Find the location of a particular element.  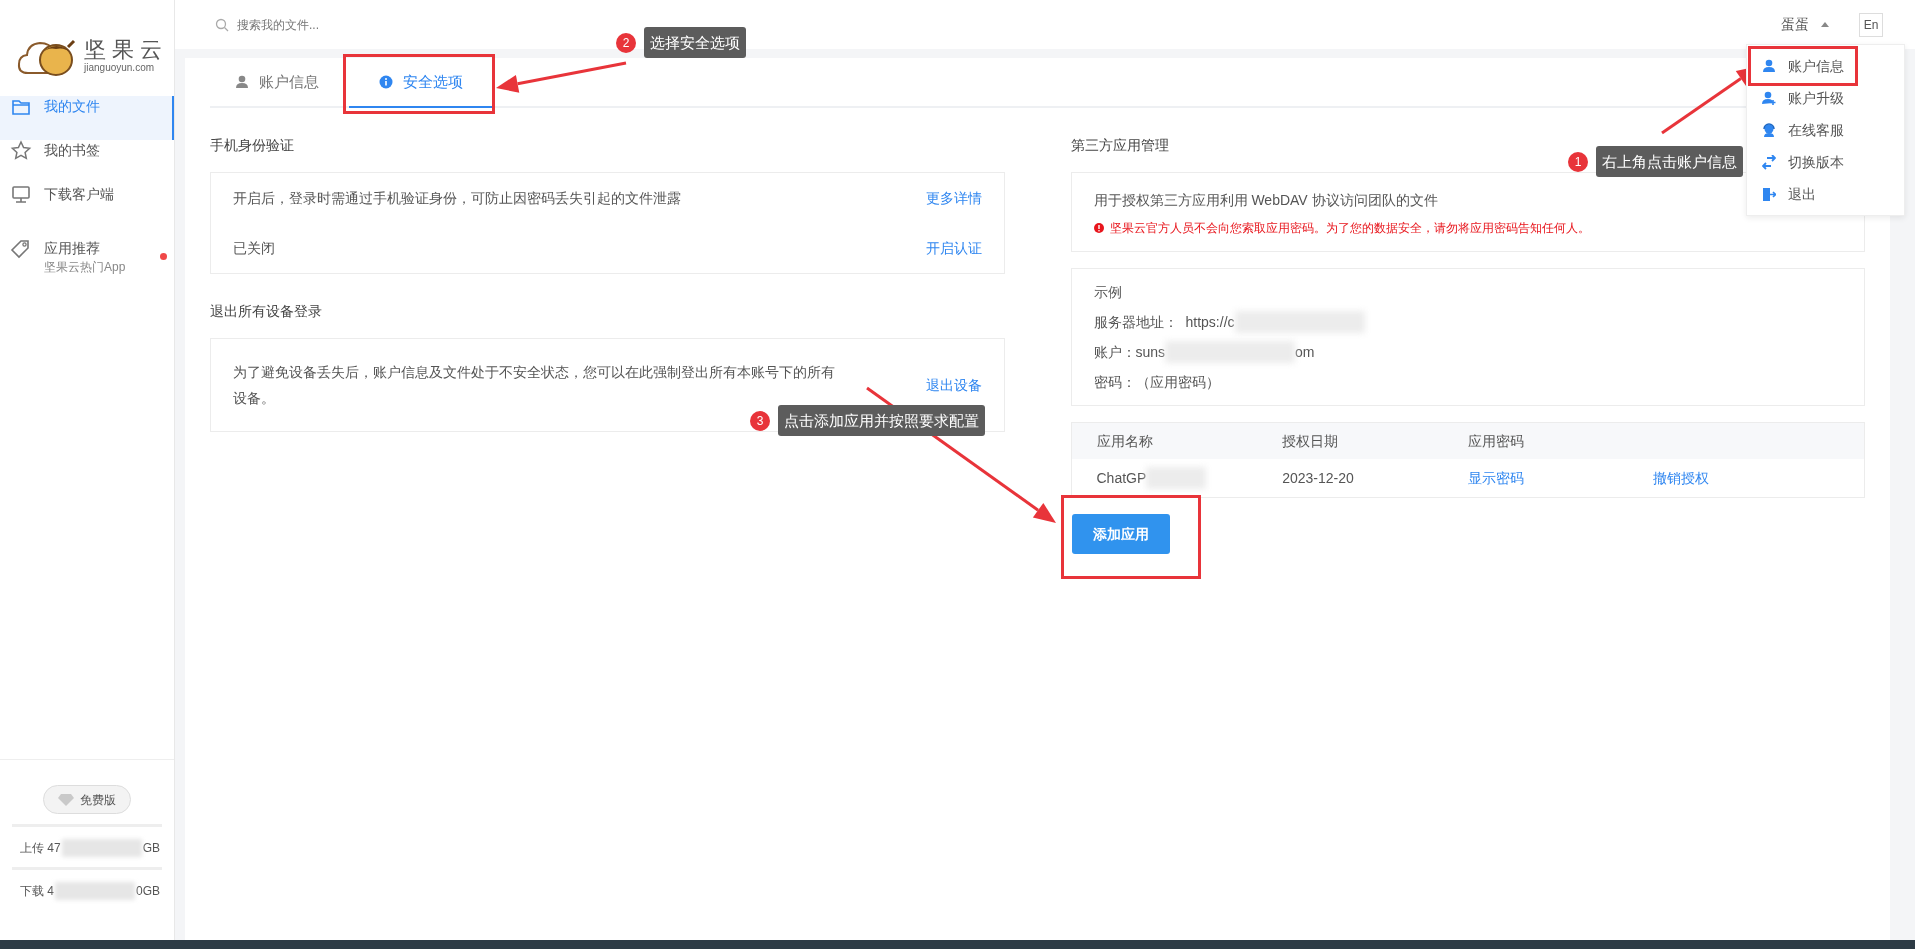

description-text: 为了避免设备丢失后，账户信息及文件处于不安全状态，您可以在此强制登出所有本账号下的所有设备。 is located at coordinates (534, 385).